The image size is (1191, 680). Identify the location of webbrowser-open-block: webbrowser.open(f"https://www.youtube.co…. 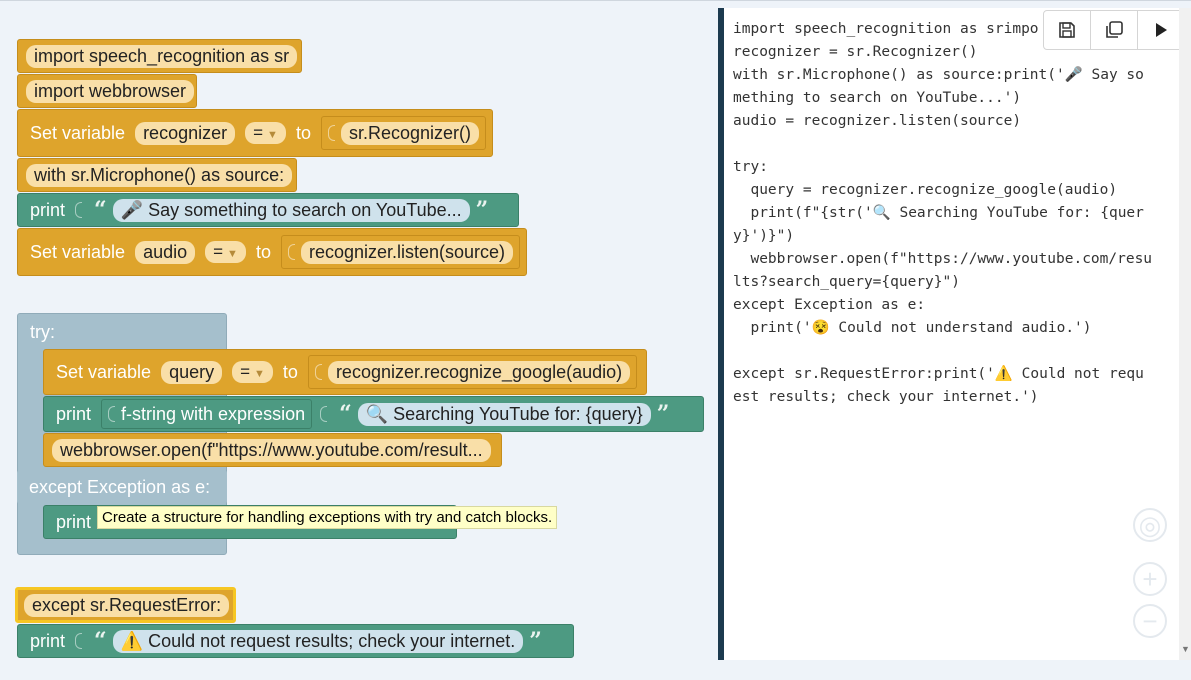
(272, 450).